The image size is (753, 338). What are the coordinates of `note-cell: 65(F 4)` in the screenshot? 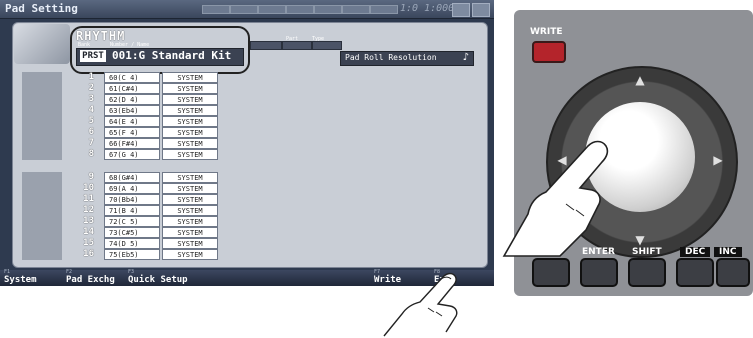 It's located at (132, 132).